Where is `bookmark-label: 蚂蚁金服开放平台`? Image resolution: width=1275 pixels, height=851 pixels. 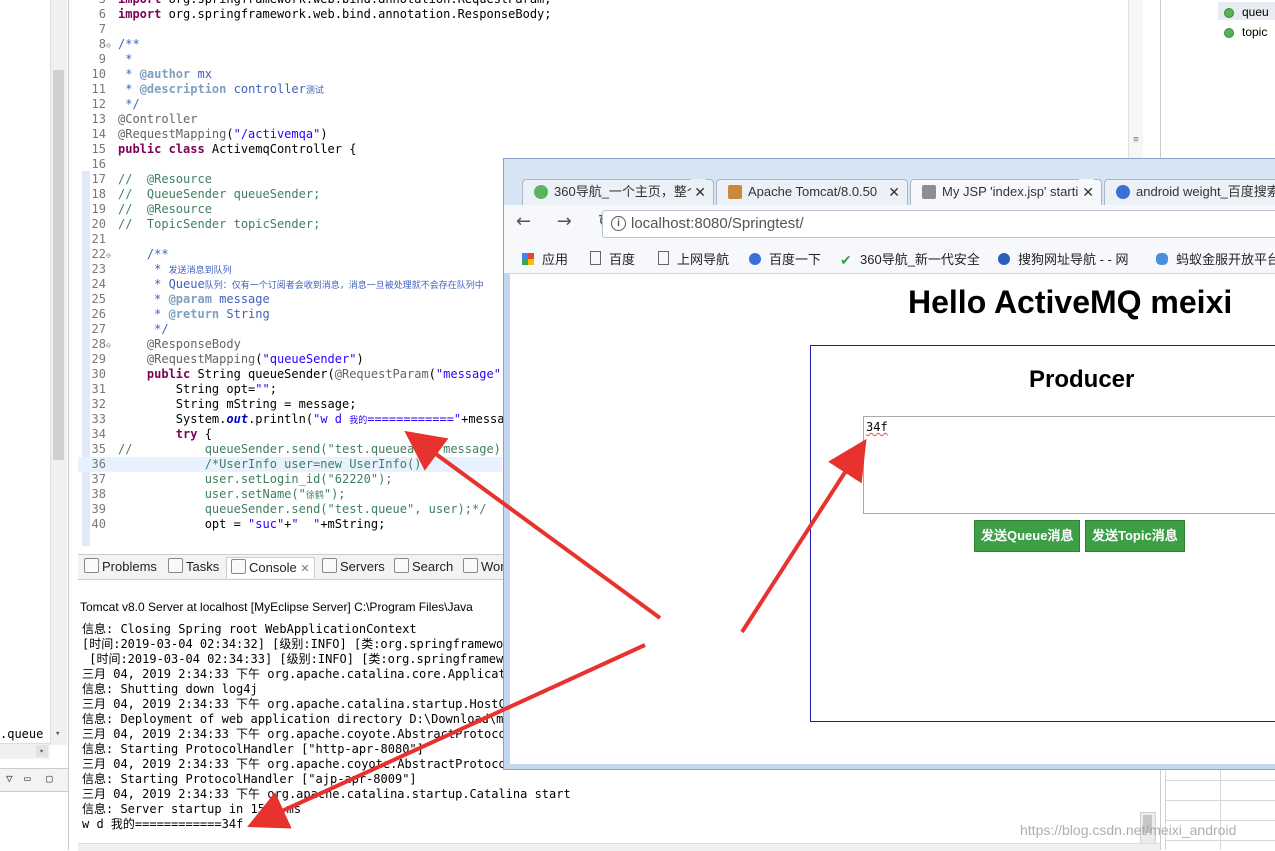 bookmark-label: 蚂蚁金服开放平台 is located at coordinates (1225, 259).